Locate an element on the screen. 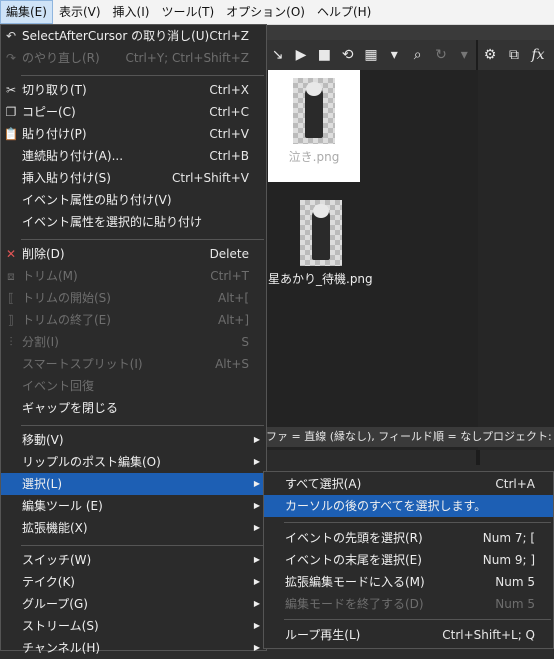  menu-item-paste-attributes-selective: イベント属性を選択的に貼り付け is located at coordinates (133, 222).